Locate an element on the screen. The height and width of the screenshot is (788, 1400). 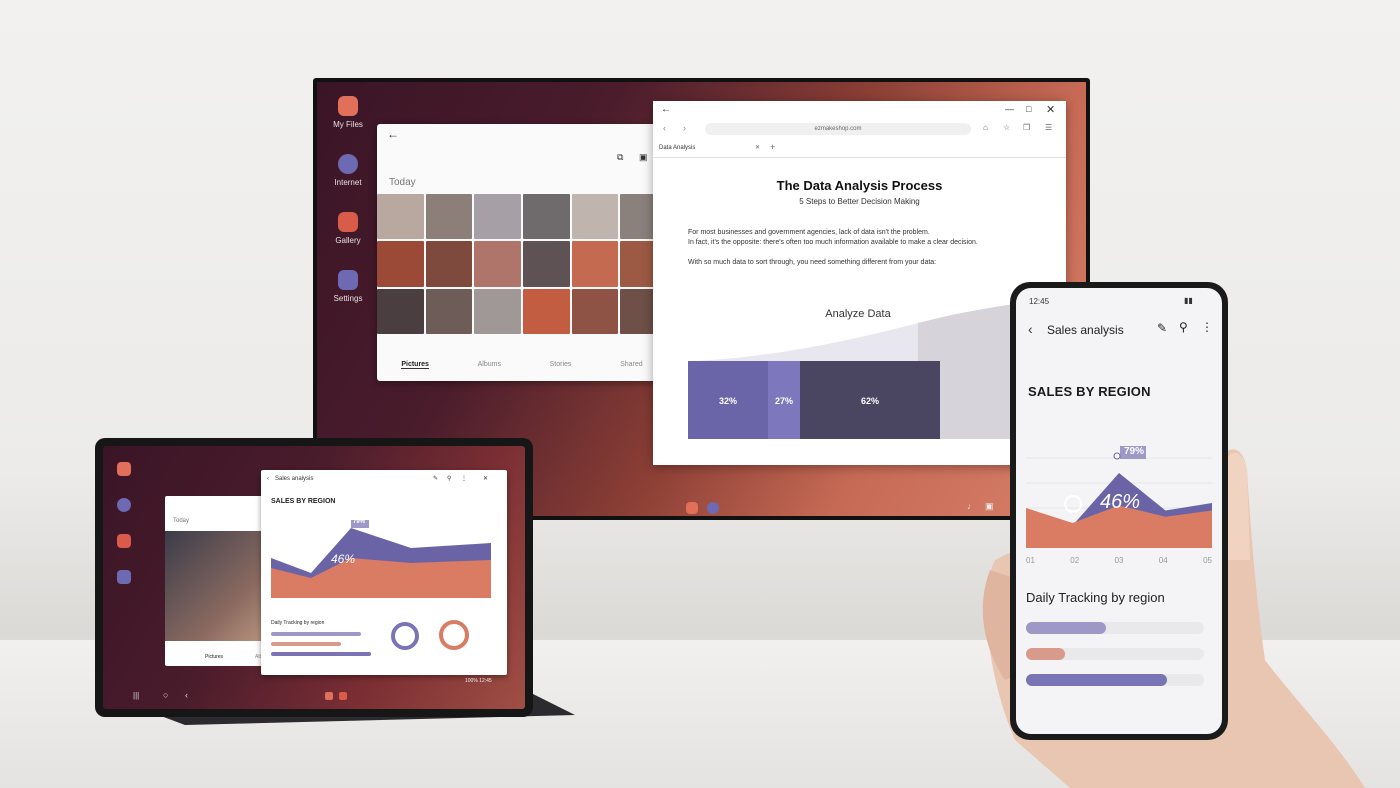
address-bar: ezmakeshop.com is located at coordinates (838, 129).